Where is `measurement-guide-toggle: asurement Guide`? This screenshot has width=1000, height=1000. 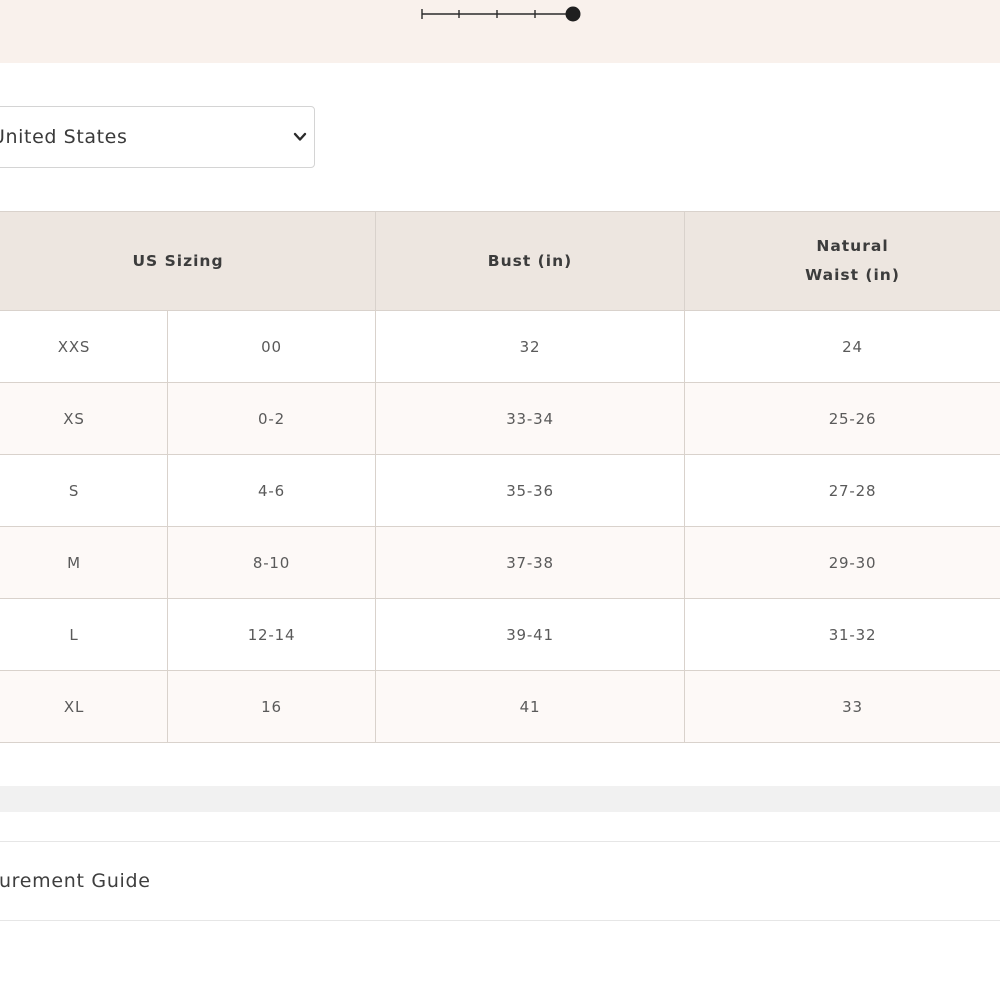 measurement-guide-toggle: asurement Guide is located at coordinates (500, 881).